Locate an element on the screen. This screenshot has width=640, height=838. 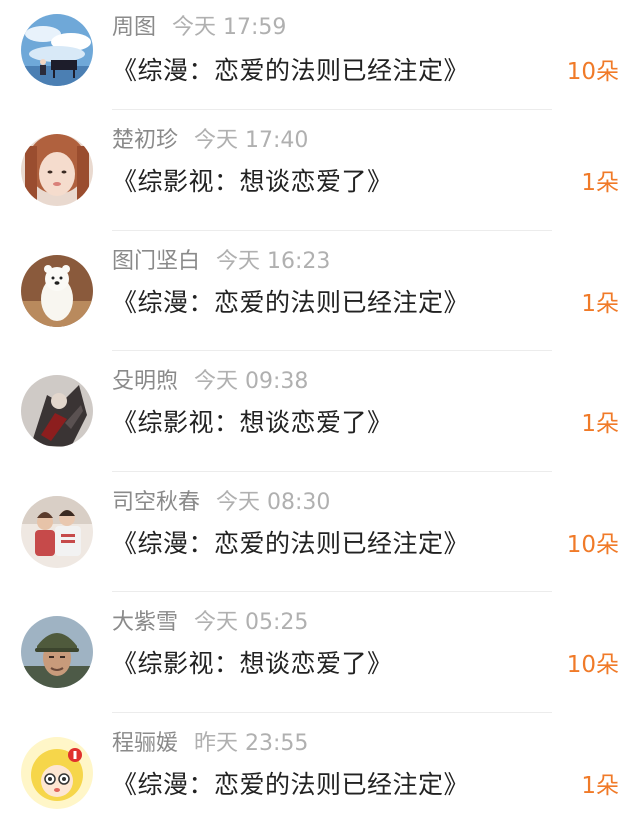
list-item: 大紫雪 今天 05:25 《综影视：想谈恋爱了》 10朵 is located at coordinates (320, 652).